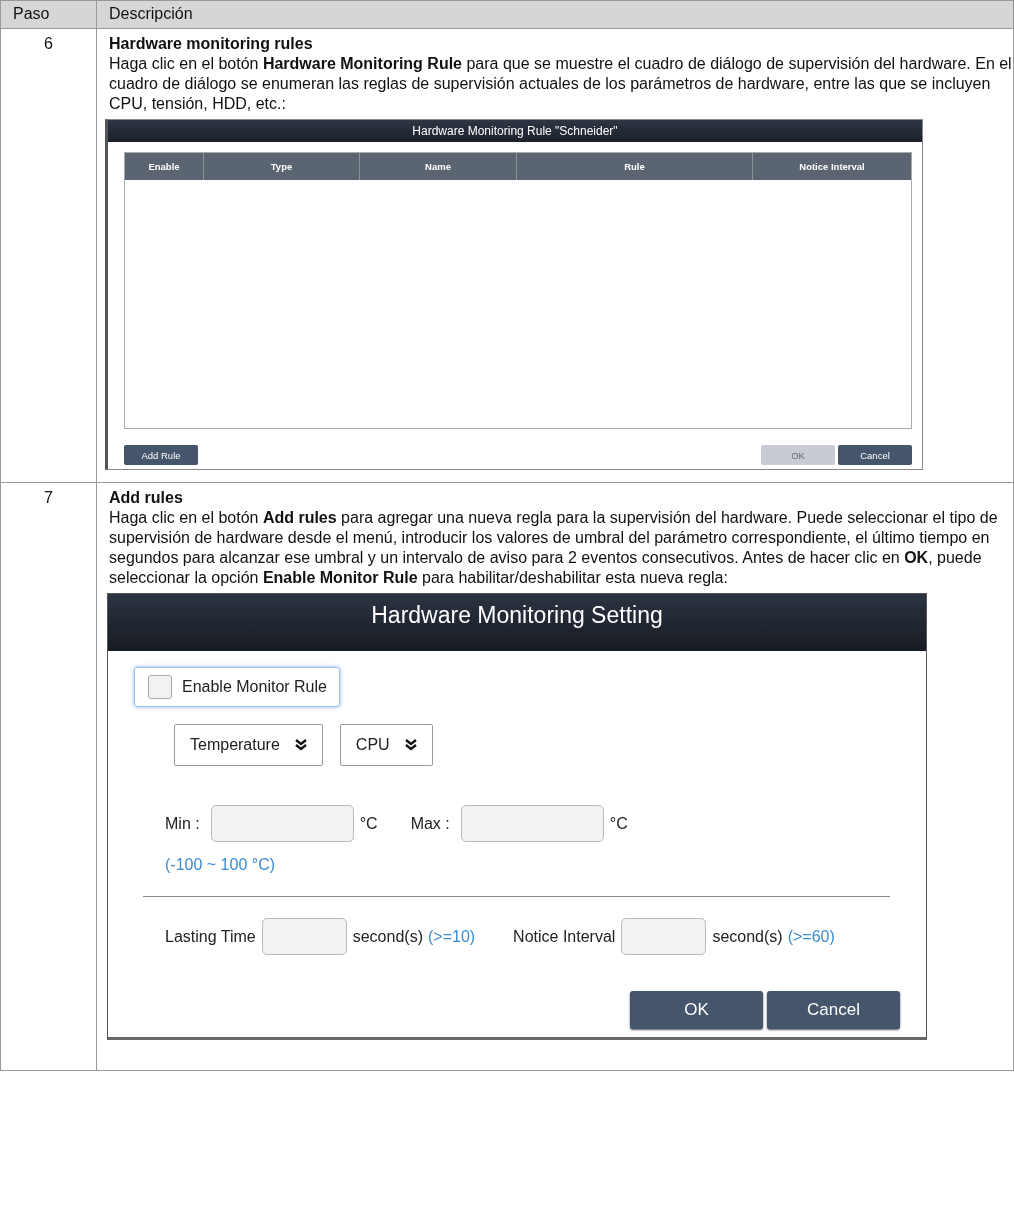  Describe the element at coordinates (49, 15) in the screenshot. I see `column-header: Paso` at that location.